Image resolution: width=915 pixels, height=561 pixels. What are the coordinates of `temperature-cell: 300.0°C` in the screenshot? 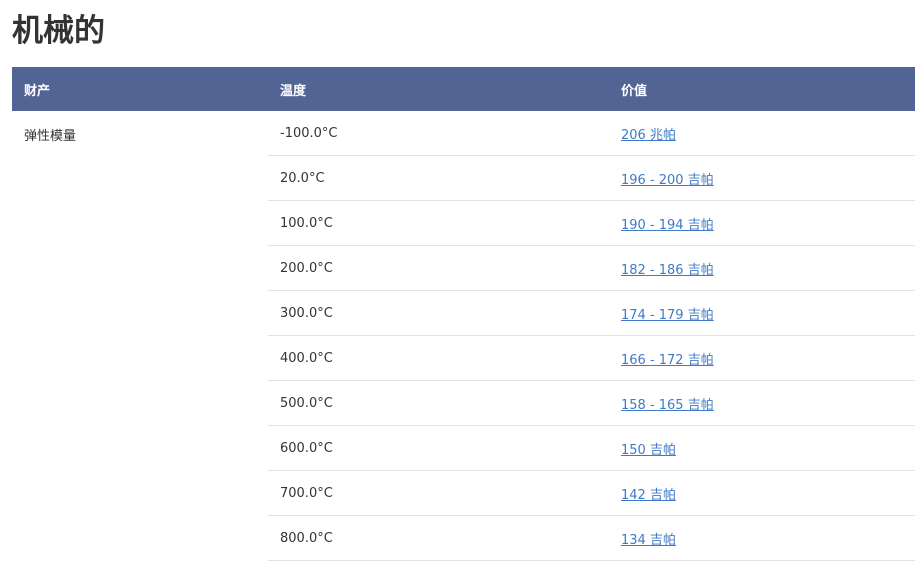 It's located at (438, 313).